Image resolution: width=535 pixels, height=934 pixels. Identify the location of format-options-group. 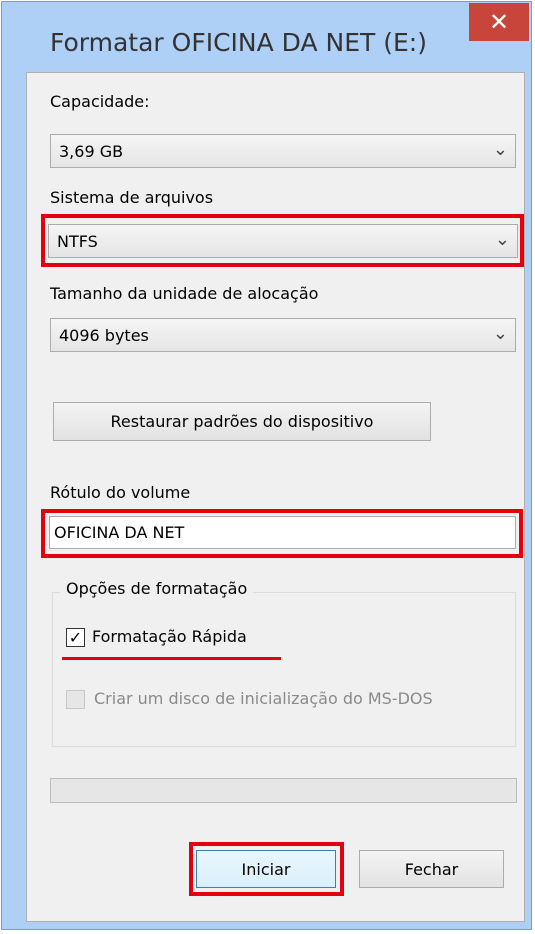
(284, 669).